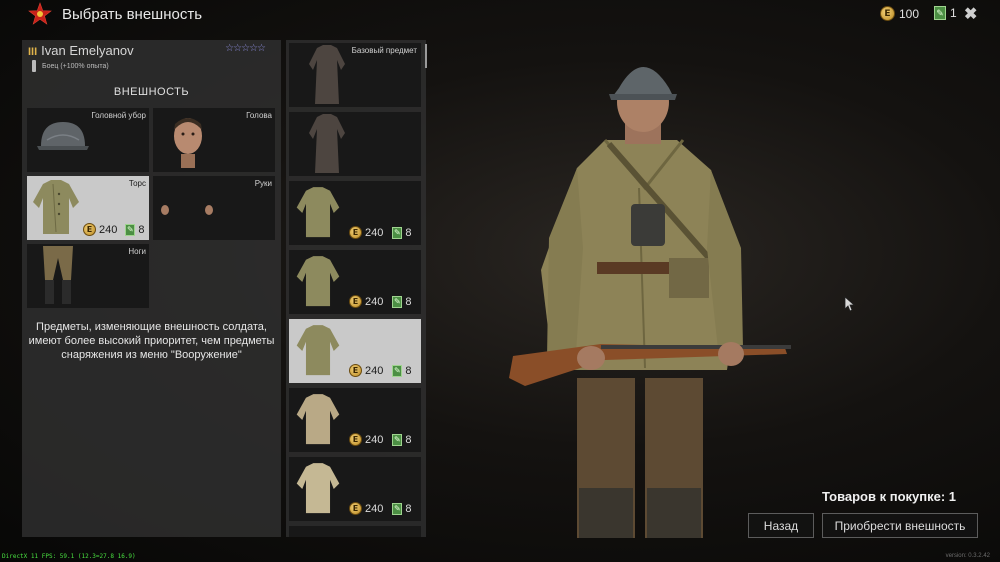 The height and width of the screenshot is (562, 1000). What do you see at coordinates (40, 13) in the screenshot?
I see `soviet-star-icon` at bounding box center [40, 13].